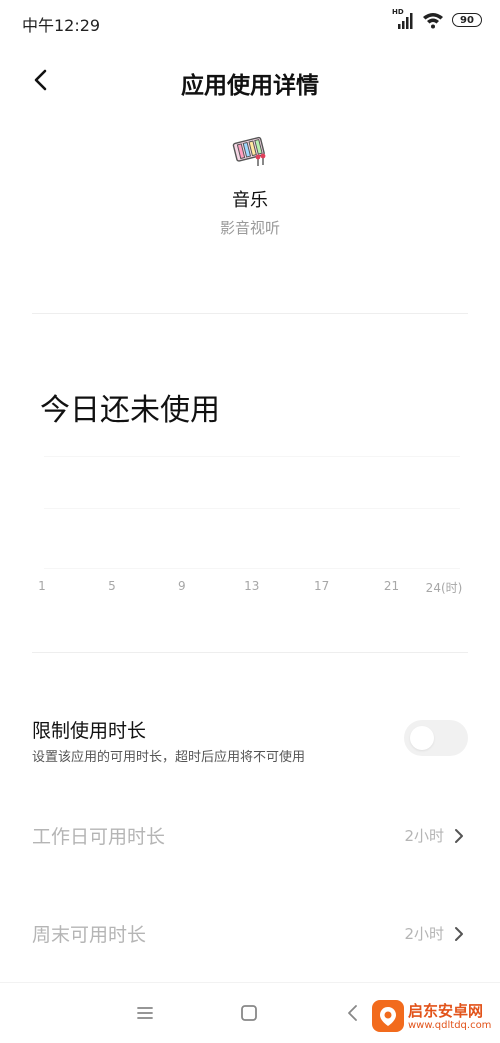 This screenshot has width=500, height=1043. Describe the element at coordinates (181, 586) in the screenshot. I see `chart-x-tick: 9` at that location.